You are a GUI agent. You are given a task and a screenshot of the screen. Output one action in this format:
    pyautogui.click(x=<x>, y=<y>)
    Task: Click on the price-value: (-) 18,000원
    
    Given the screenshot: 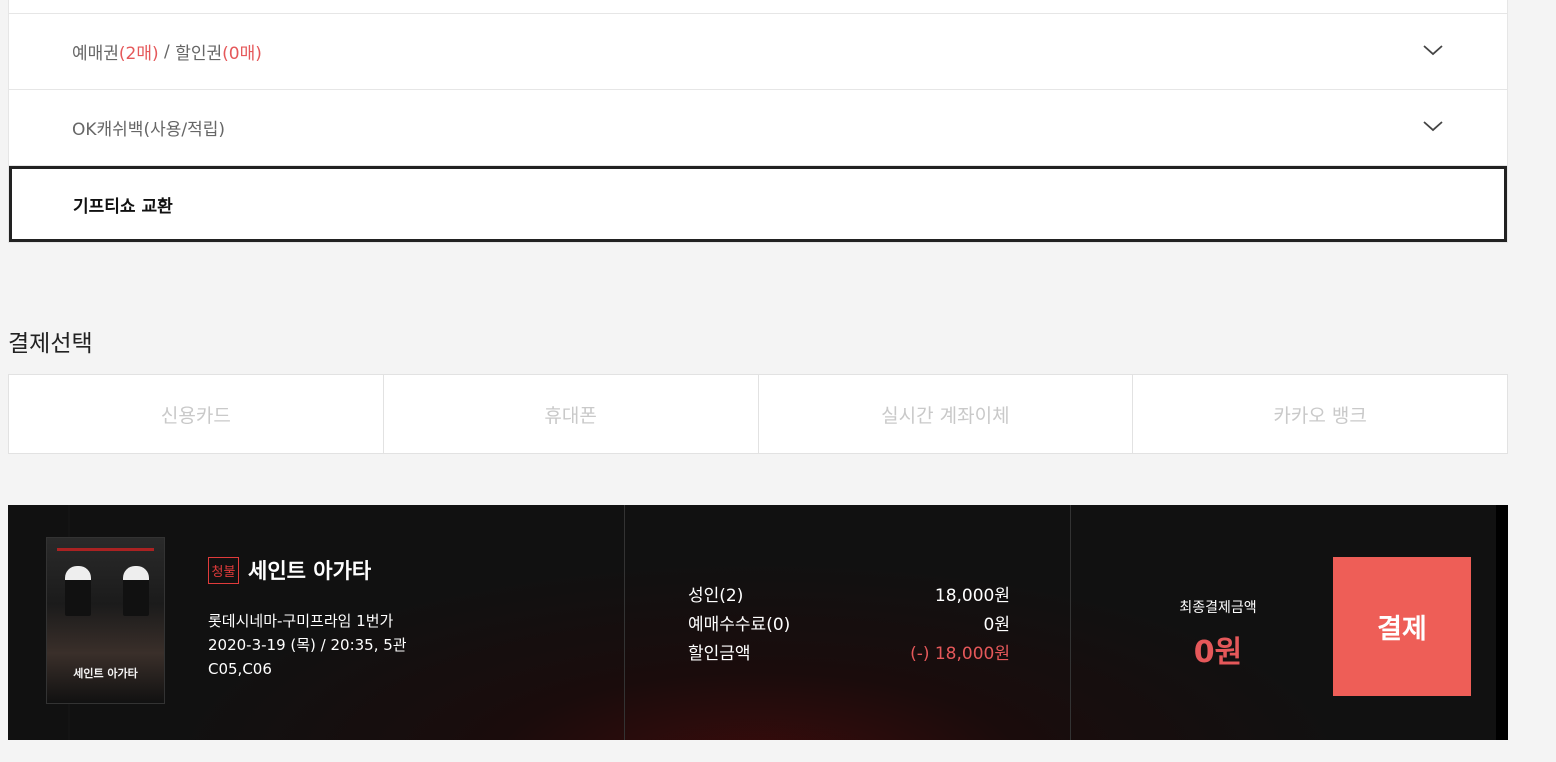 What is the action you would take?
    pyautogui.click(x=960, y=654)
    